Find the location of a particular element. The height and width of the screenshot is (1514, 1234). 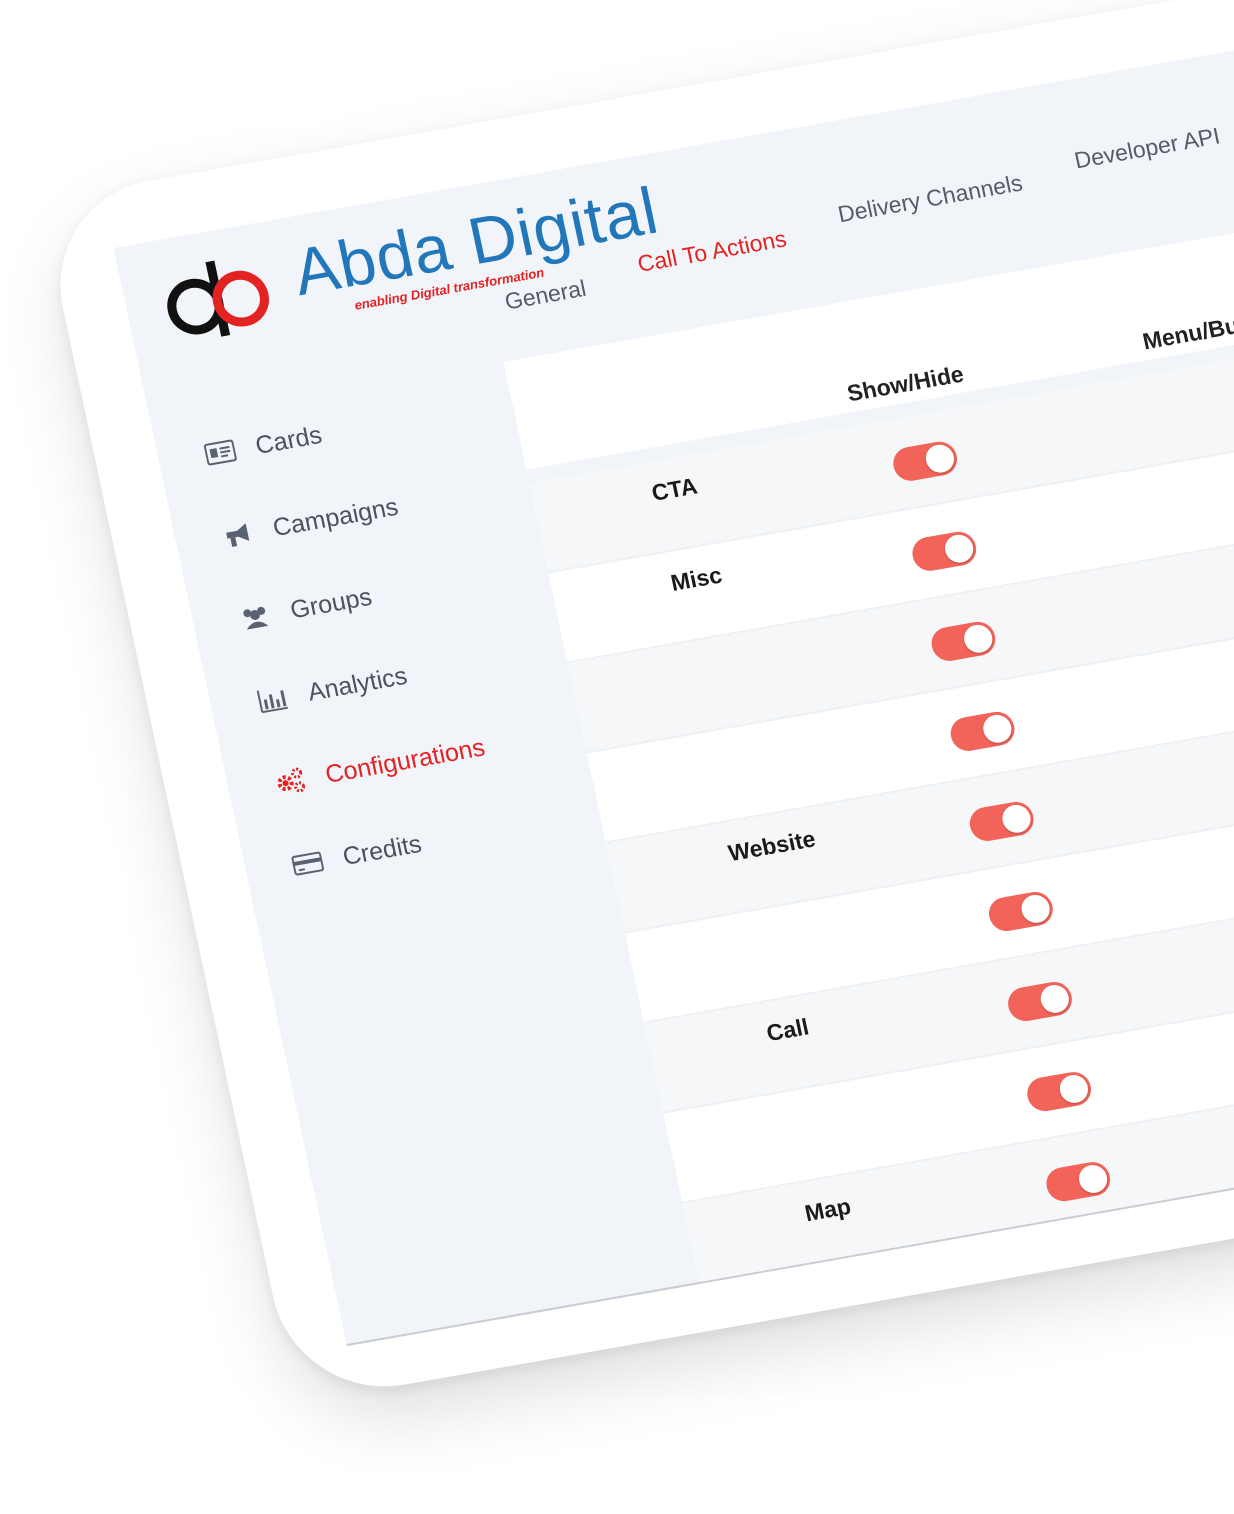

column-header-cta: CTA is located at coordinates (674, 489).